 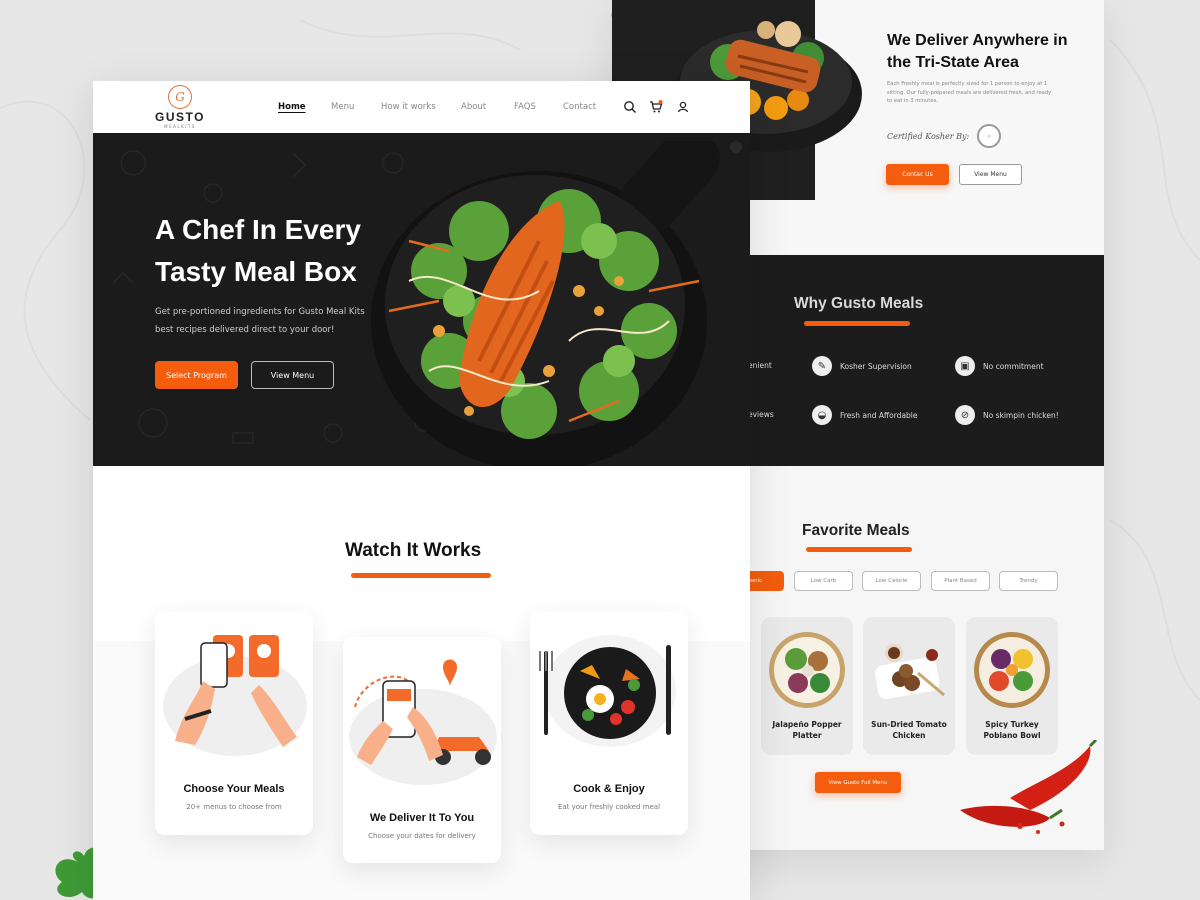 I want to click on why-item-commitment: ▣ No commitment, so click(x=999, y=366).